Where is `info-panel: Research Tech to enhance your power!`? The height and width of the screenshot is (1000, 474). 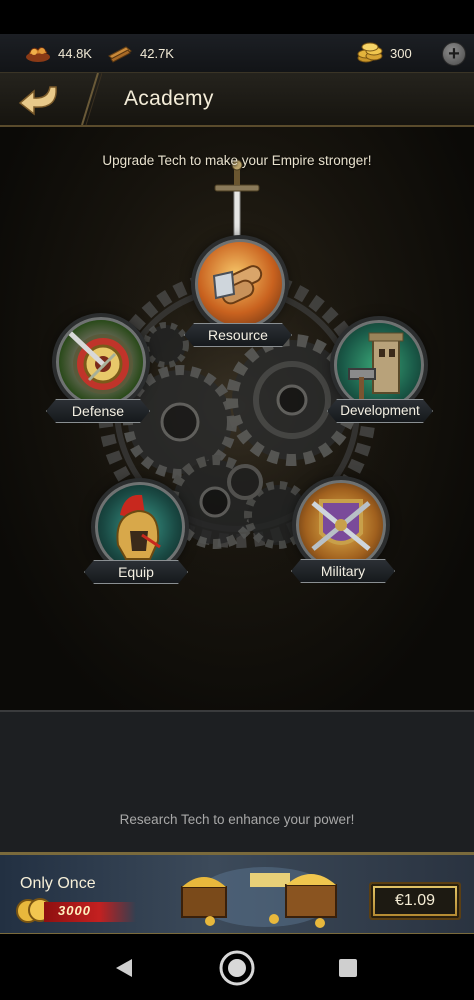
info-panel: Research Tech to enhance your power! is located at coordinates (237, 781).